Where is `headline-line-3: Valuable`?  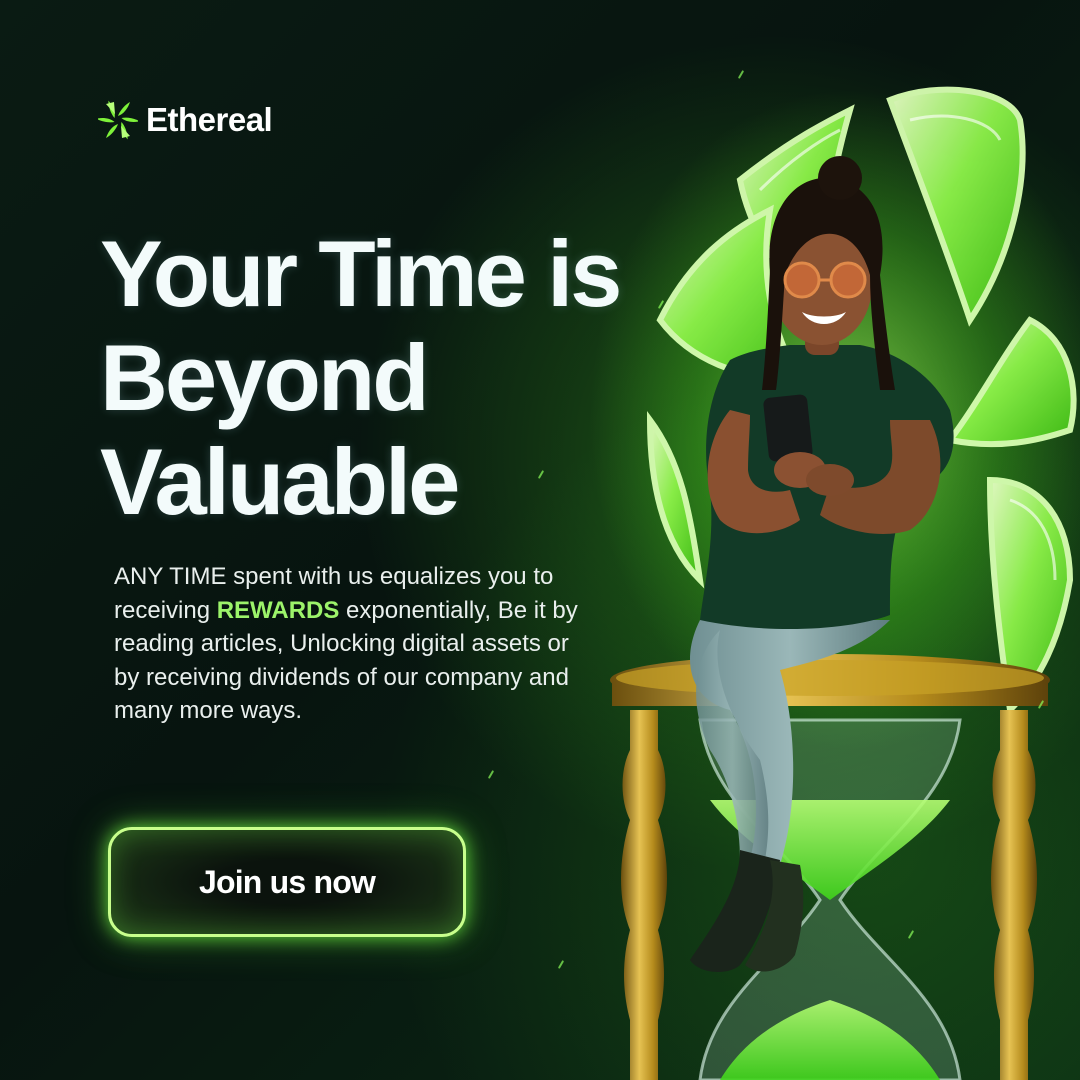
headline-line-3: Valuable is located at coordinates (280, 481).